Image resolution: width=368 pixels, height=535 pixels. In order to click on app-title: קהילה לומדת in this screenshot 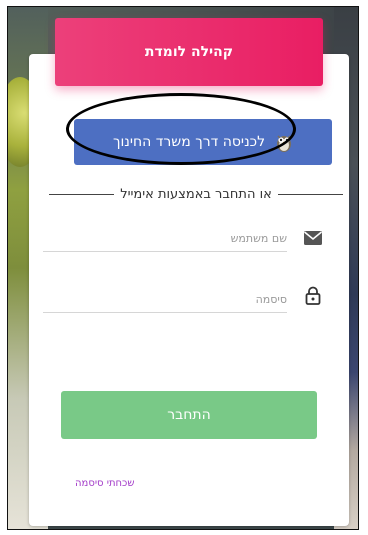, I will do `click(189, 52)`.